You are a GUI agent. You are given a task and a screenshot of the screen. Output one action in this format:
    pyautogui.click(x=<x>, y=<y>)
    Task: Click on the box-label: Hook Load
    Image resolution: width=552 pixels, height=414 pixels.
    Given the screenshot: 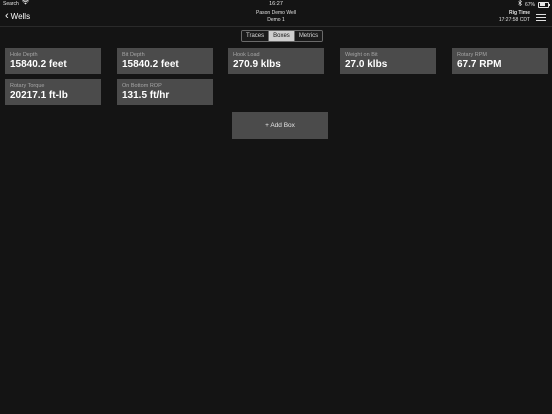 What is the action you would take?
    pyautogui.click(x=246, y=55)
    